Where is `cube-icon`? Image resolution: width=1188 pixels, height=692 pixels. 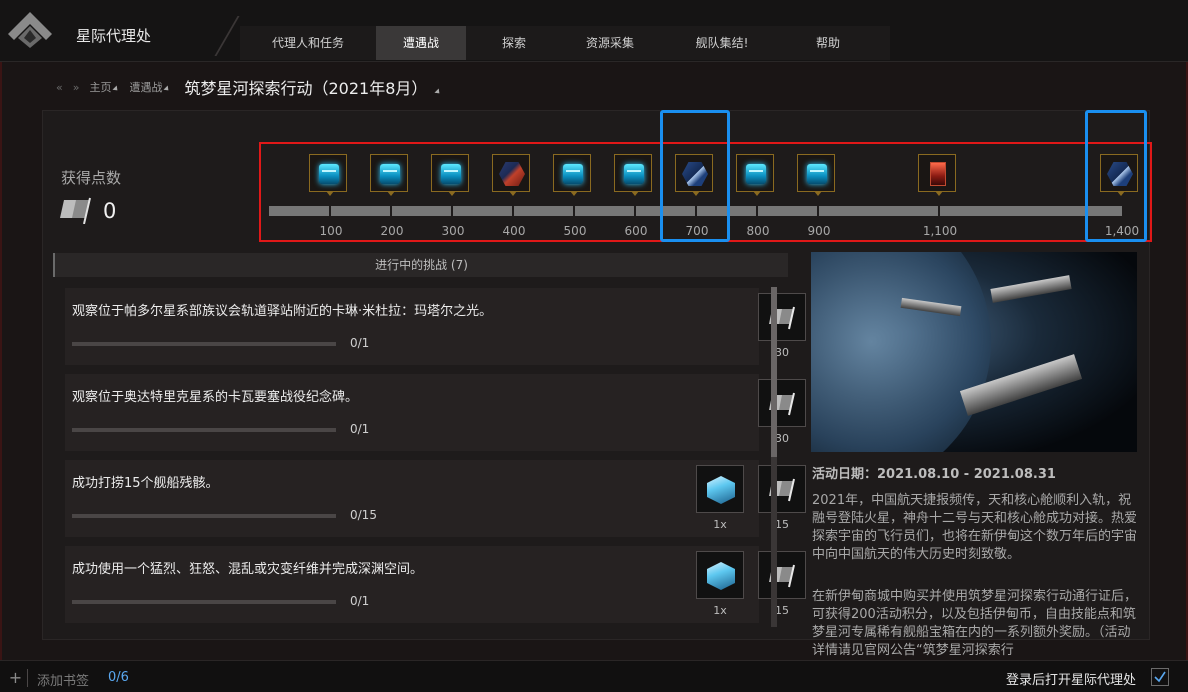
cube-icon is located at coordinates (721, 490).